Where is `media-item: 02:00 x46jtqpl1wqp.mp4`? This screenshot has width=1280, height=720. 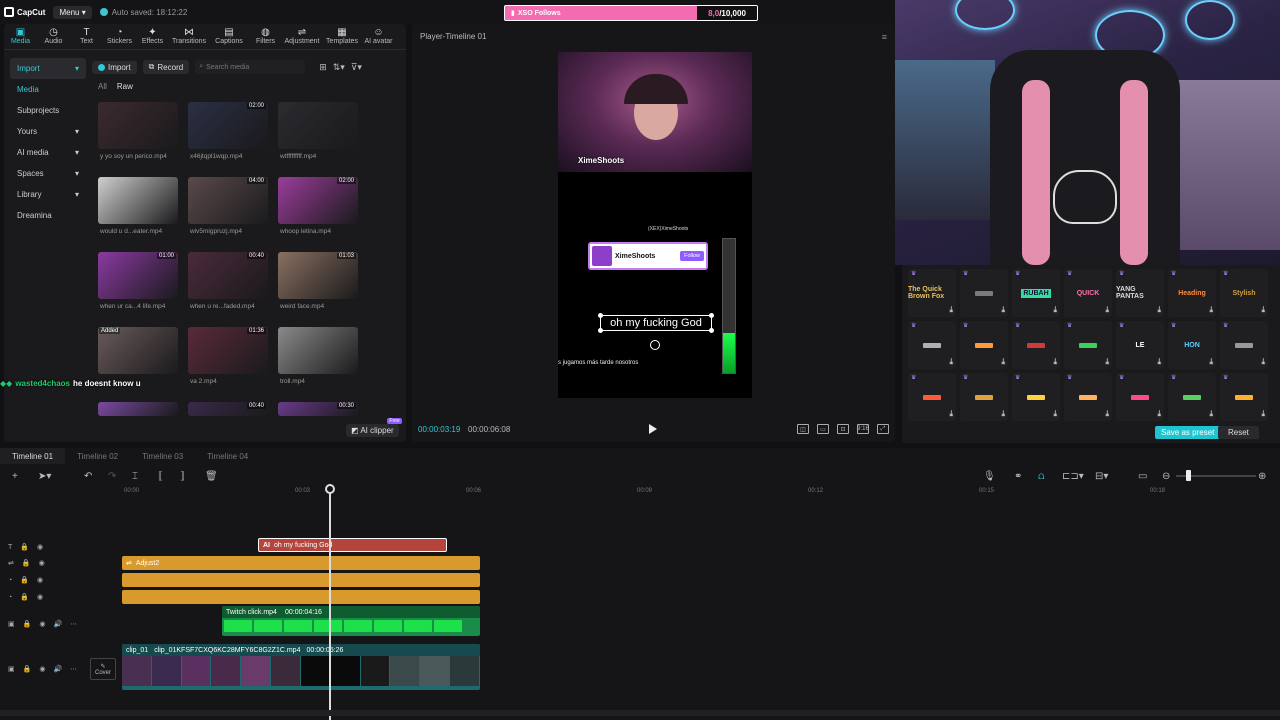 media-item: 02:00 x46jtqpl1wqp.mp4 is located at coordinates (228, 136).